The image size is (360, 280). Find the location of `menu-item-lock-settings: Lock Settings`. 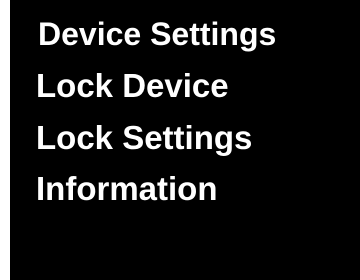

menu-item-lock-settings: Lock Settings is located at coordinates (144, 138).